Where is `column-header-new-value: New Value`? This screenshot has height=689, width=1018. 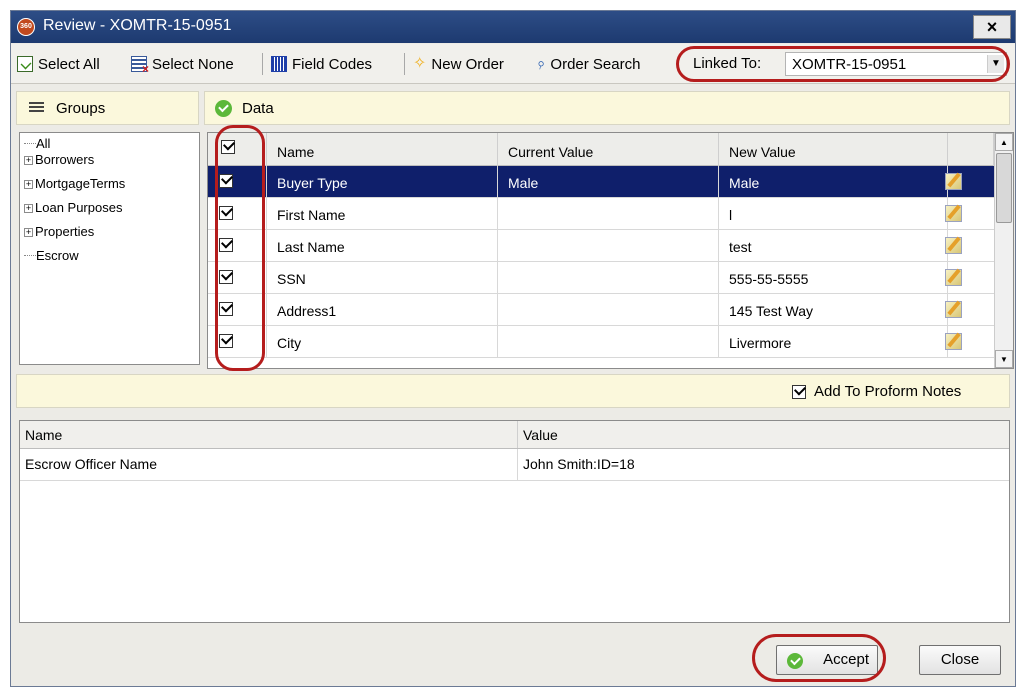
column-header-new-value: New Value is located at coordinates (833, 149).